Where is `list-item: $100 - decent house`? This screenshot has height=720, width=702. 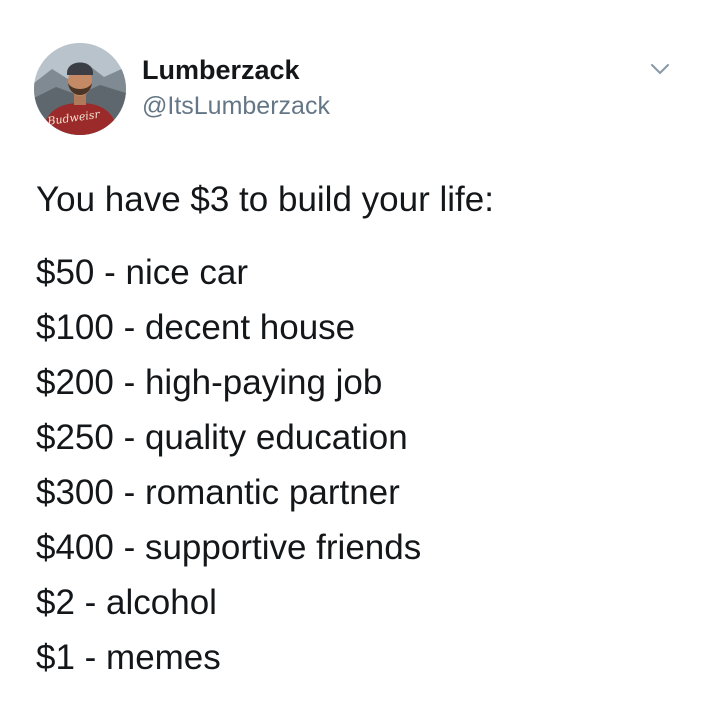 list-item: $100 - decent house is located at coordinates (196, 327).